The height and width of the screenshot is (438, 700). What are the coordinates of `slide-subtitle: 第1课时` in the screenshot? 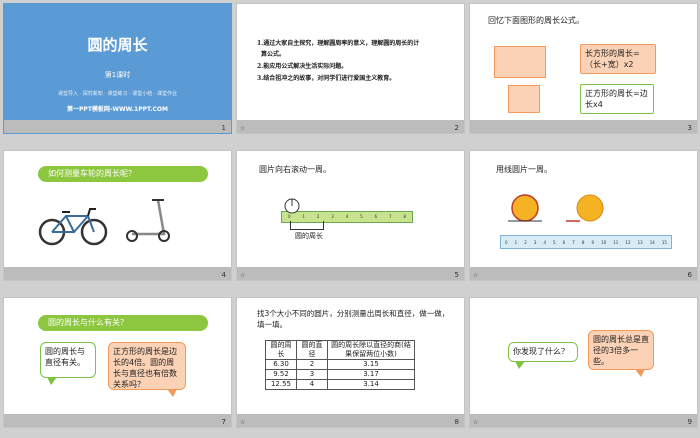 It's located at (117, 75).